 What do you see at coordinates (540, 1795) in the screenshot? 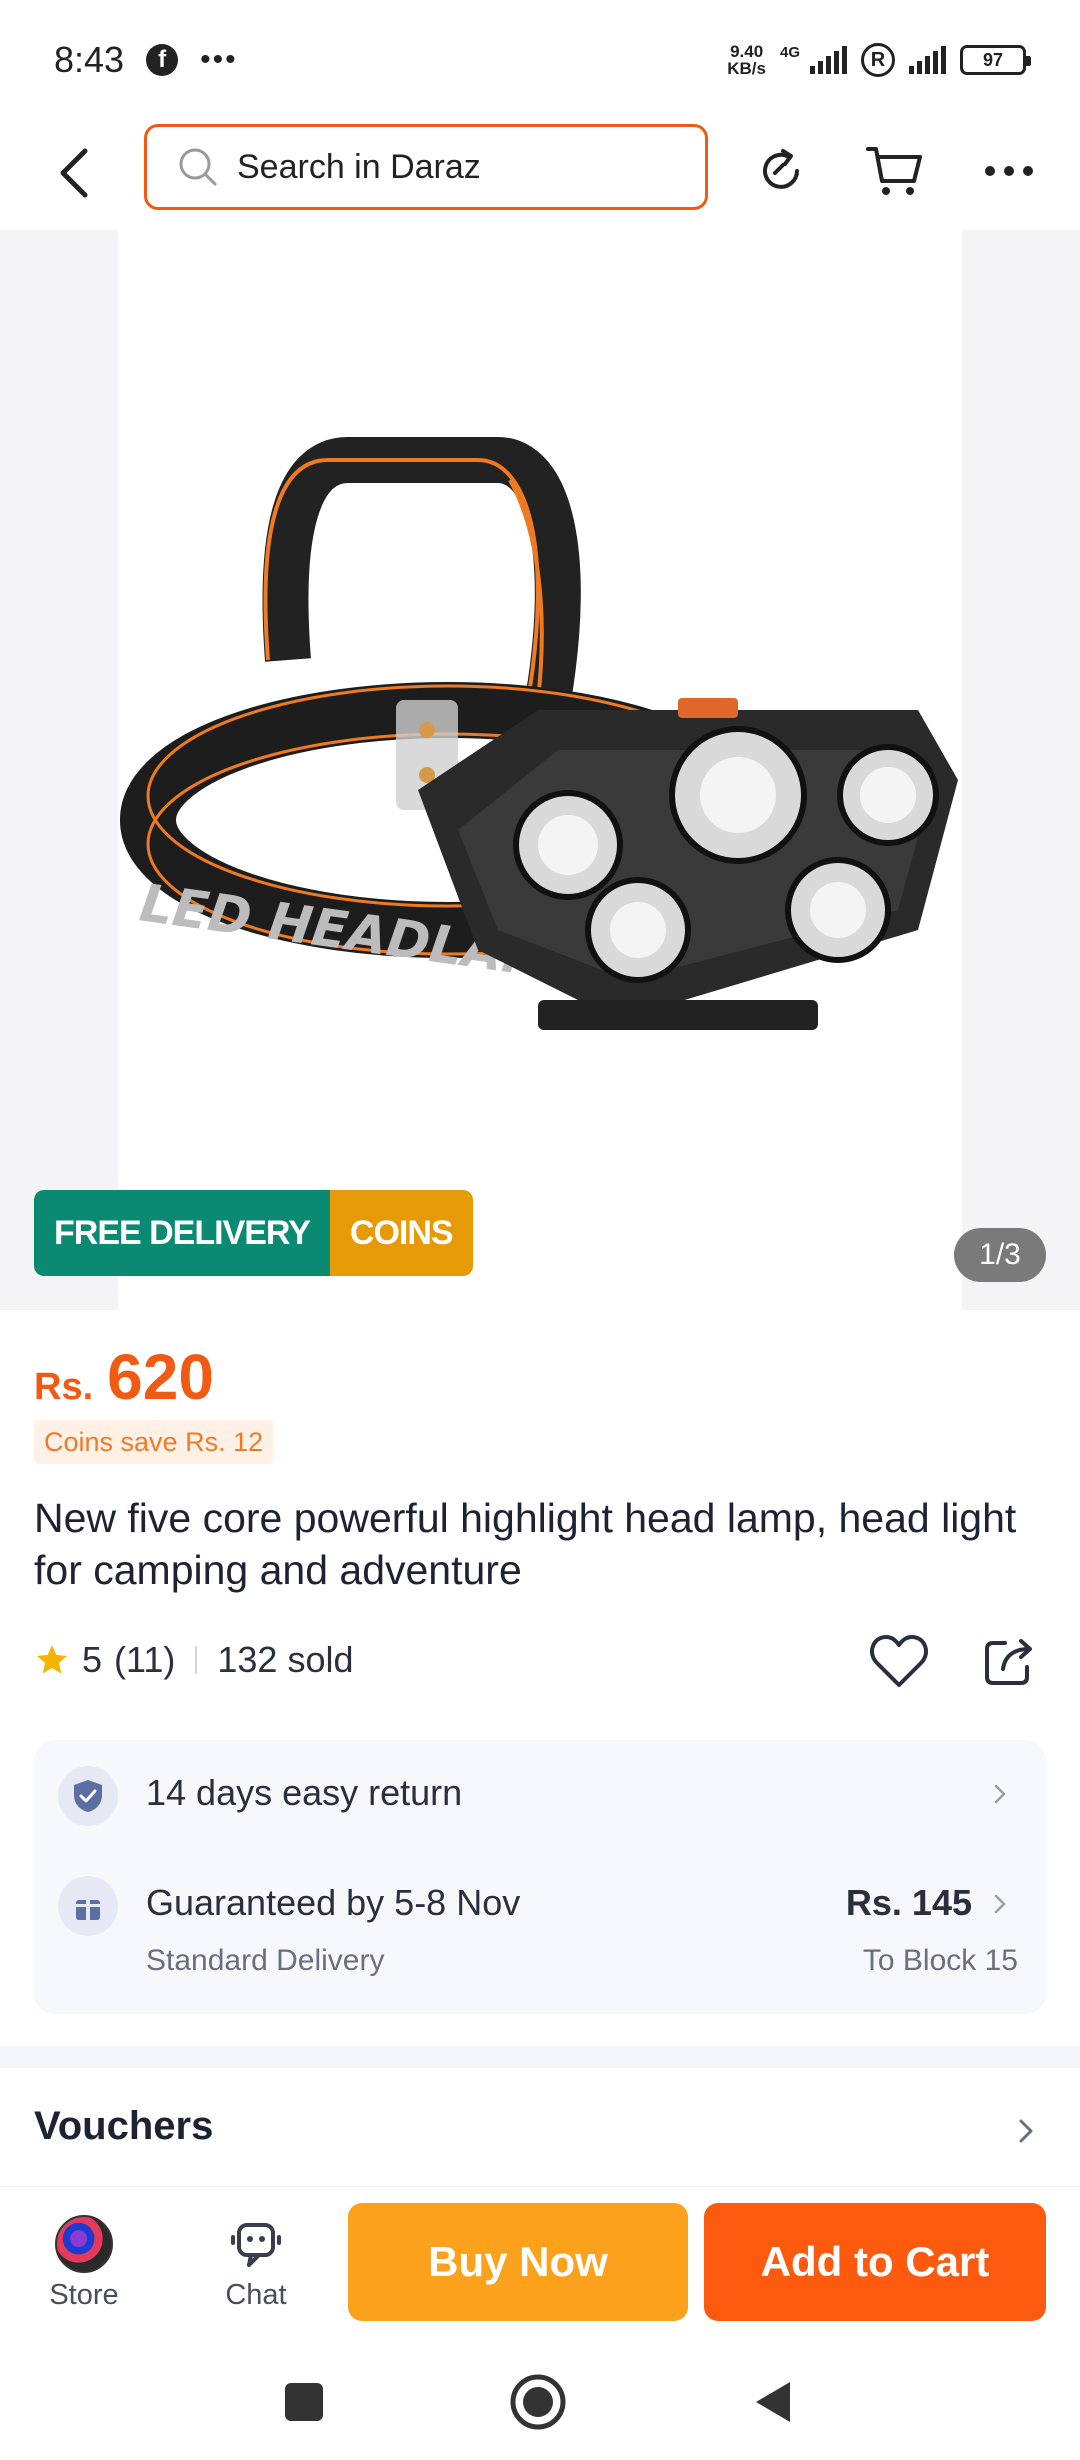
I see `return-policy-row: 14 days easy return` at bounding box center [540, 1795].